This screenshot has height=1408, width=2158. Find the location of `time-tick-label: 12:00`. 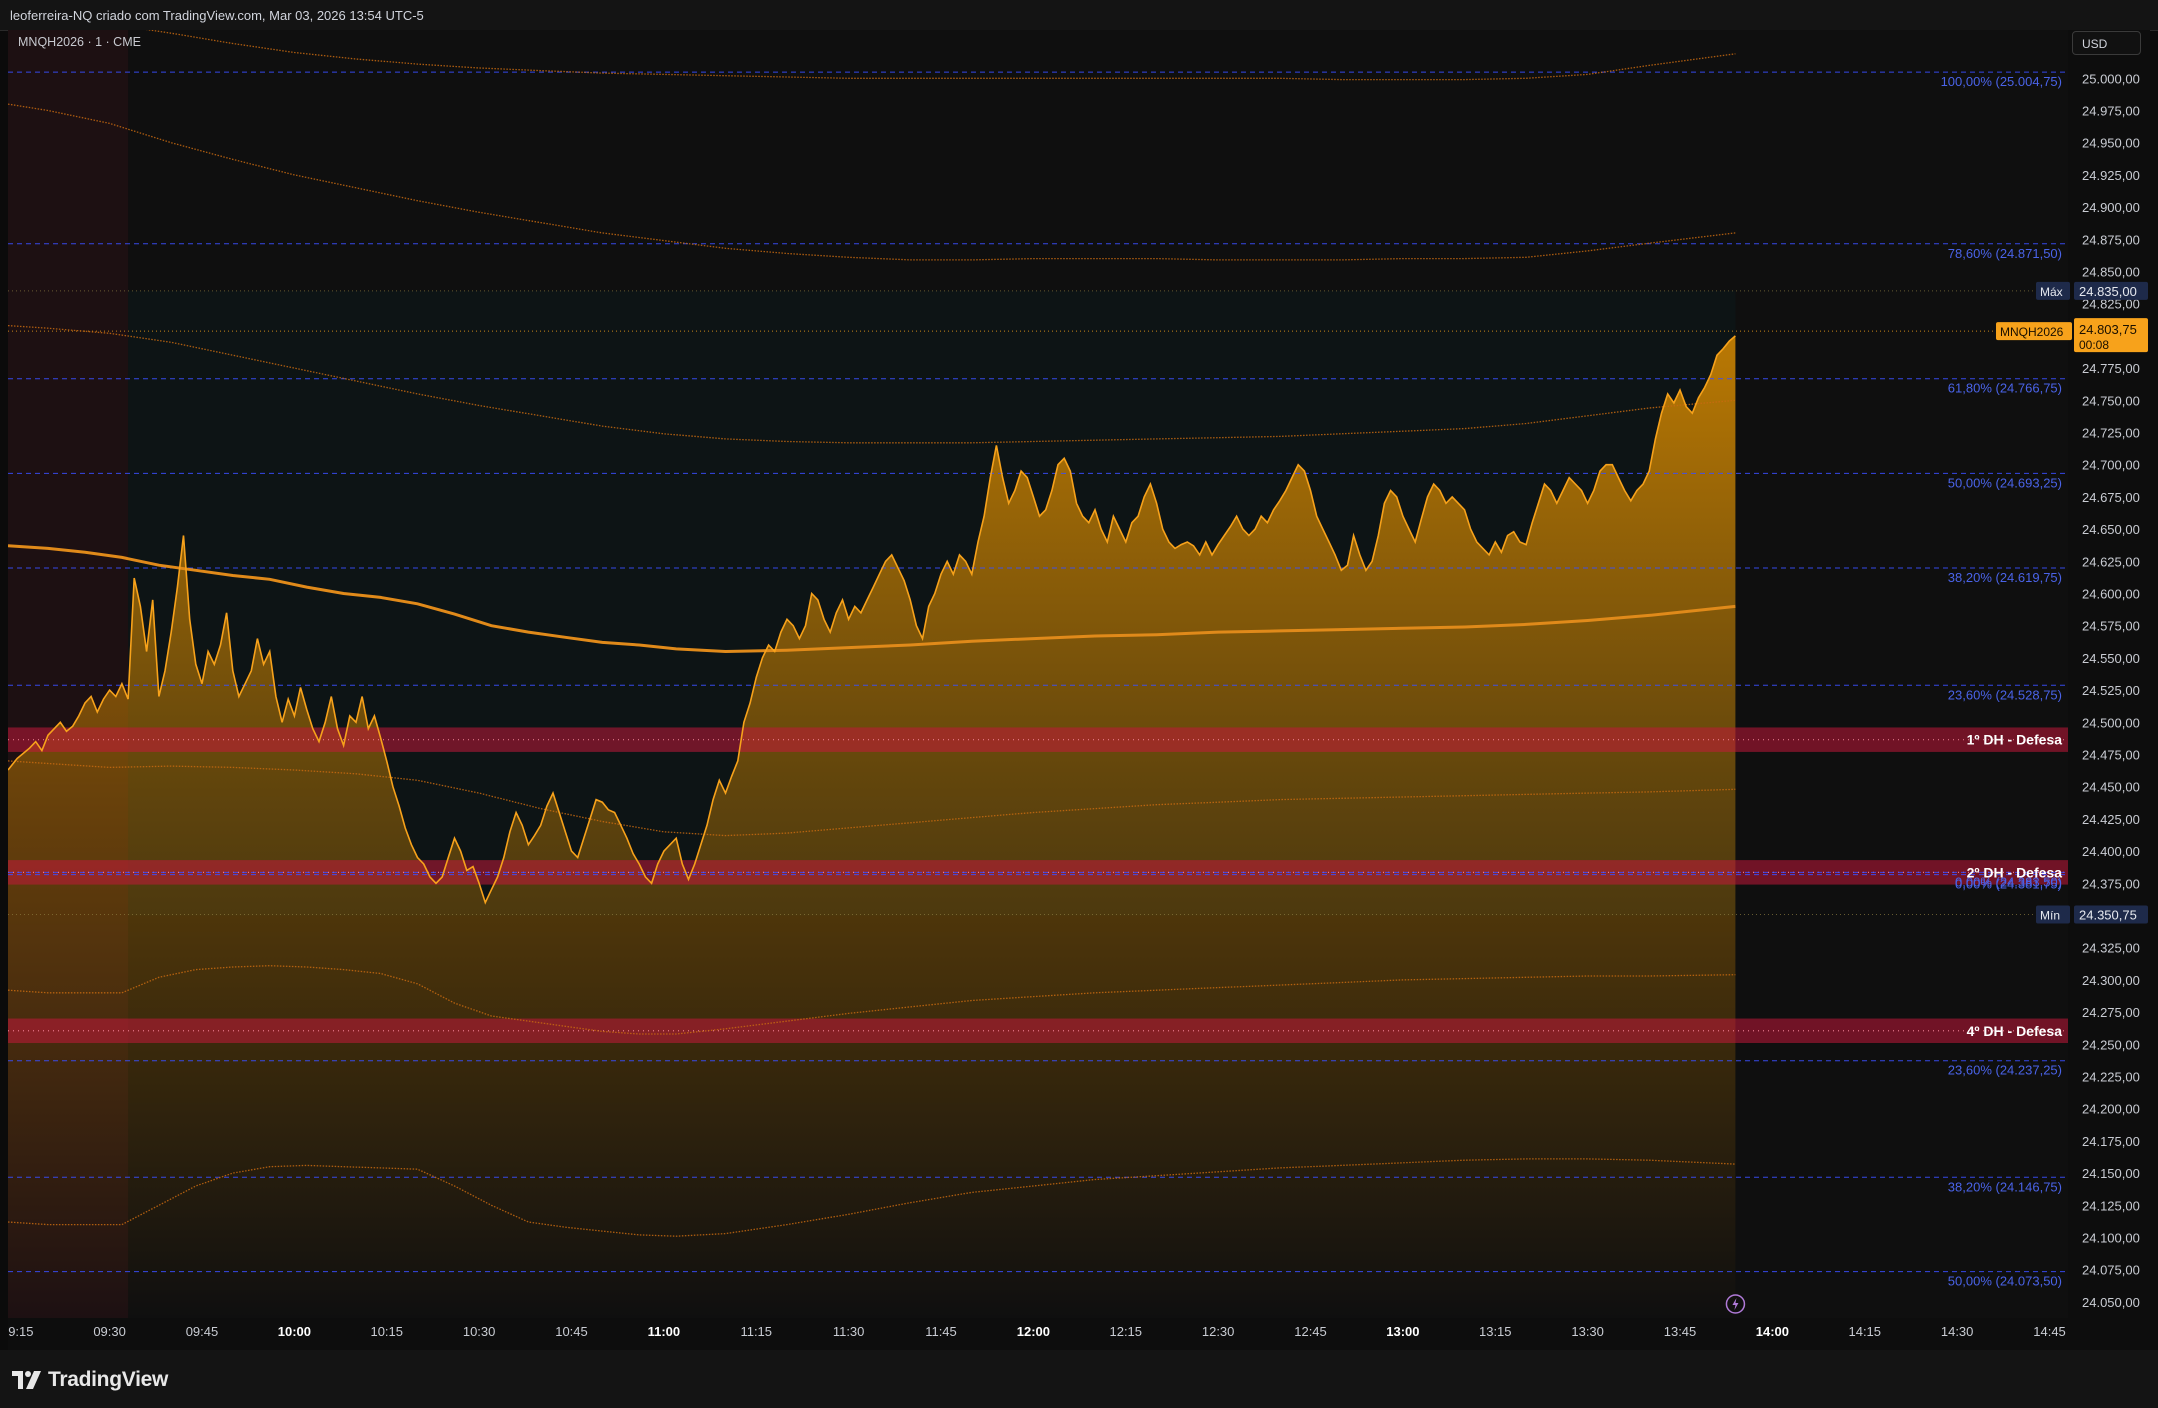

time-tick-label: 12:00 is located at coordinates (1033, 1331).